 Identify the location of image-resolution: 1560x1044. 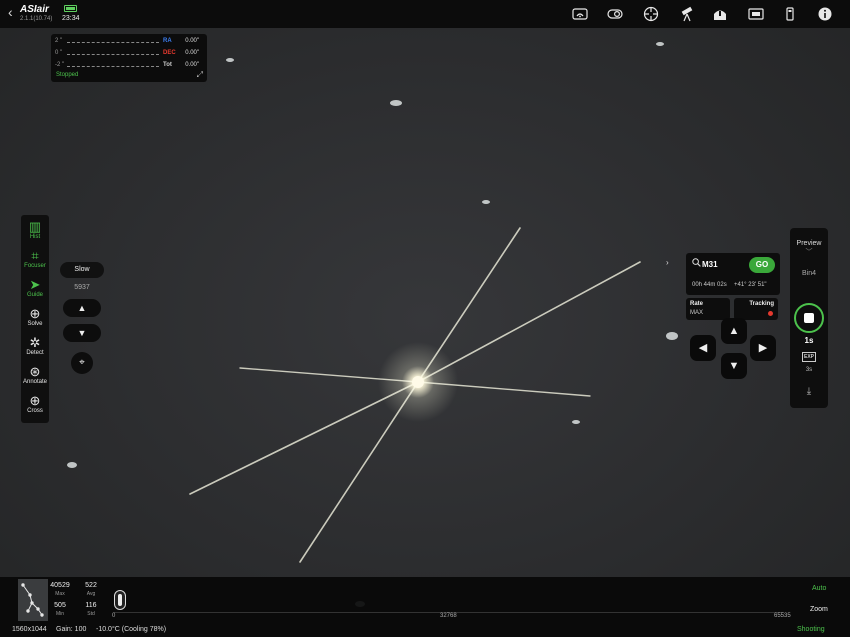
(29, 629).